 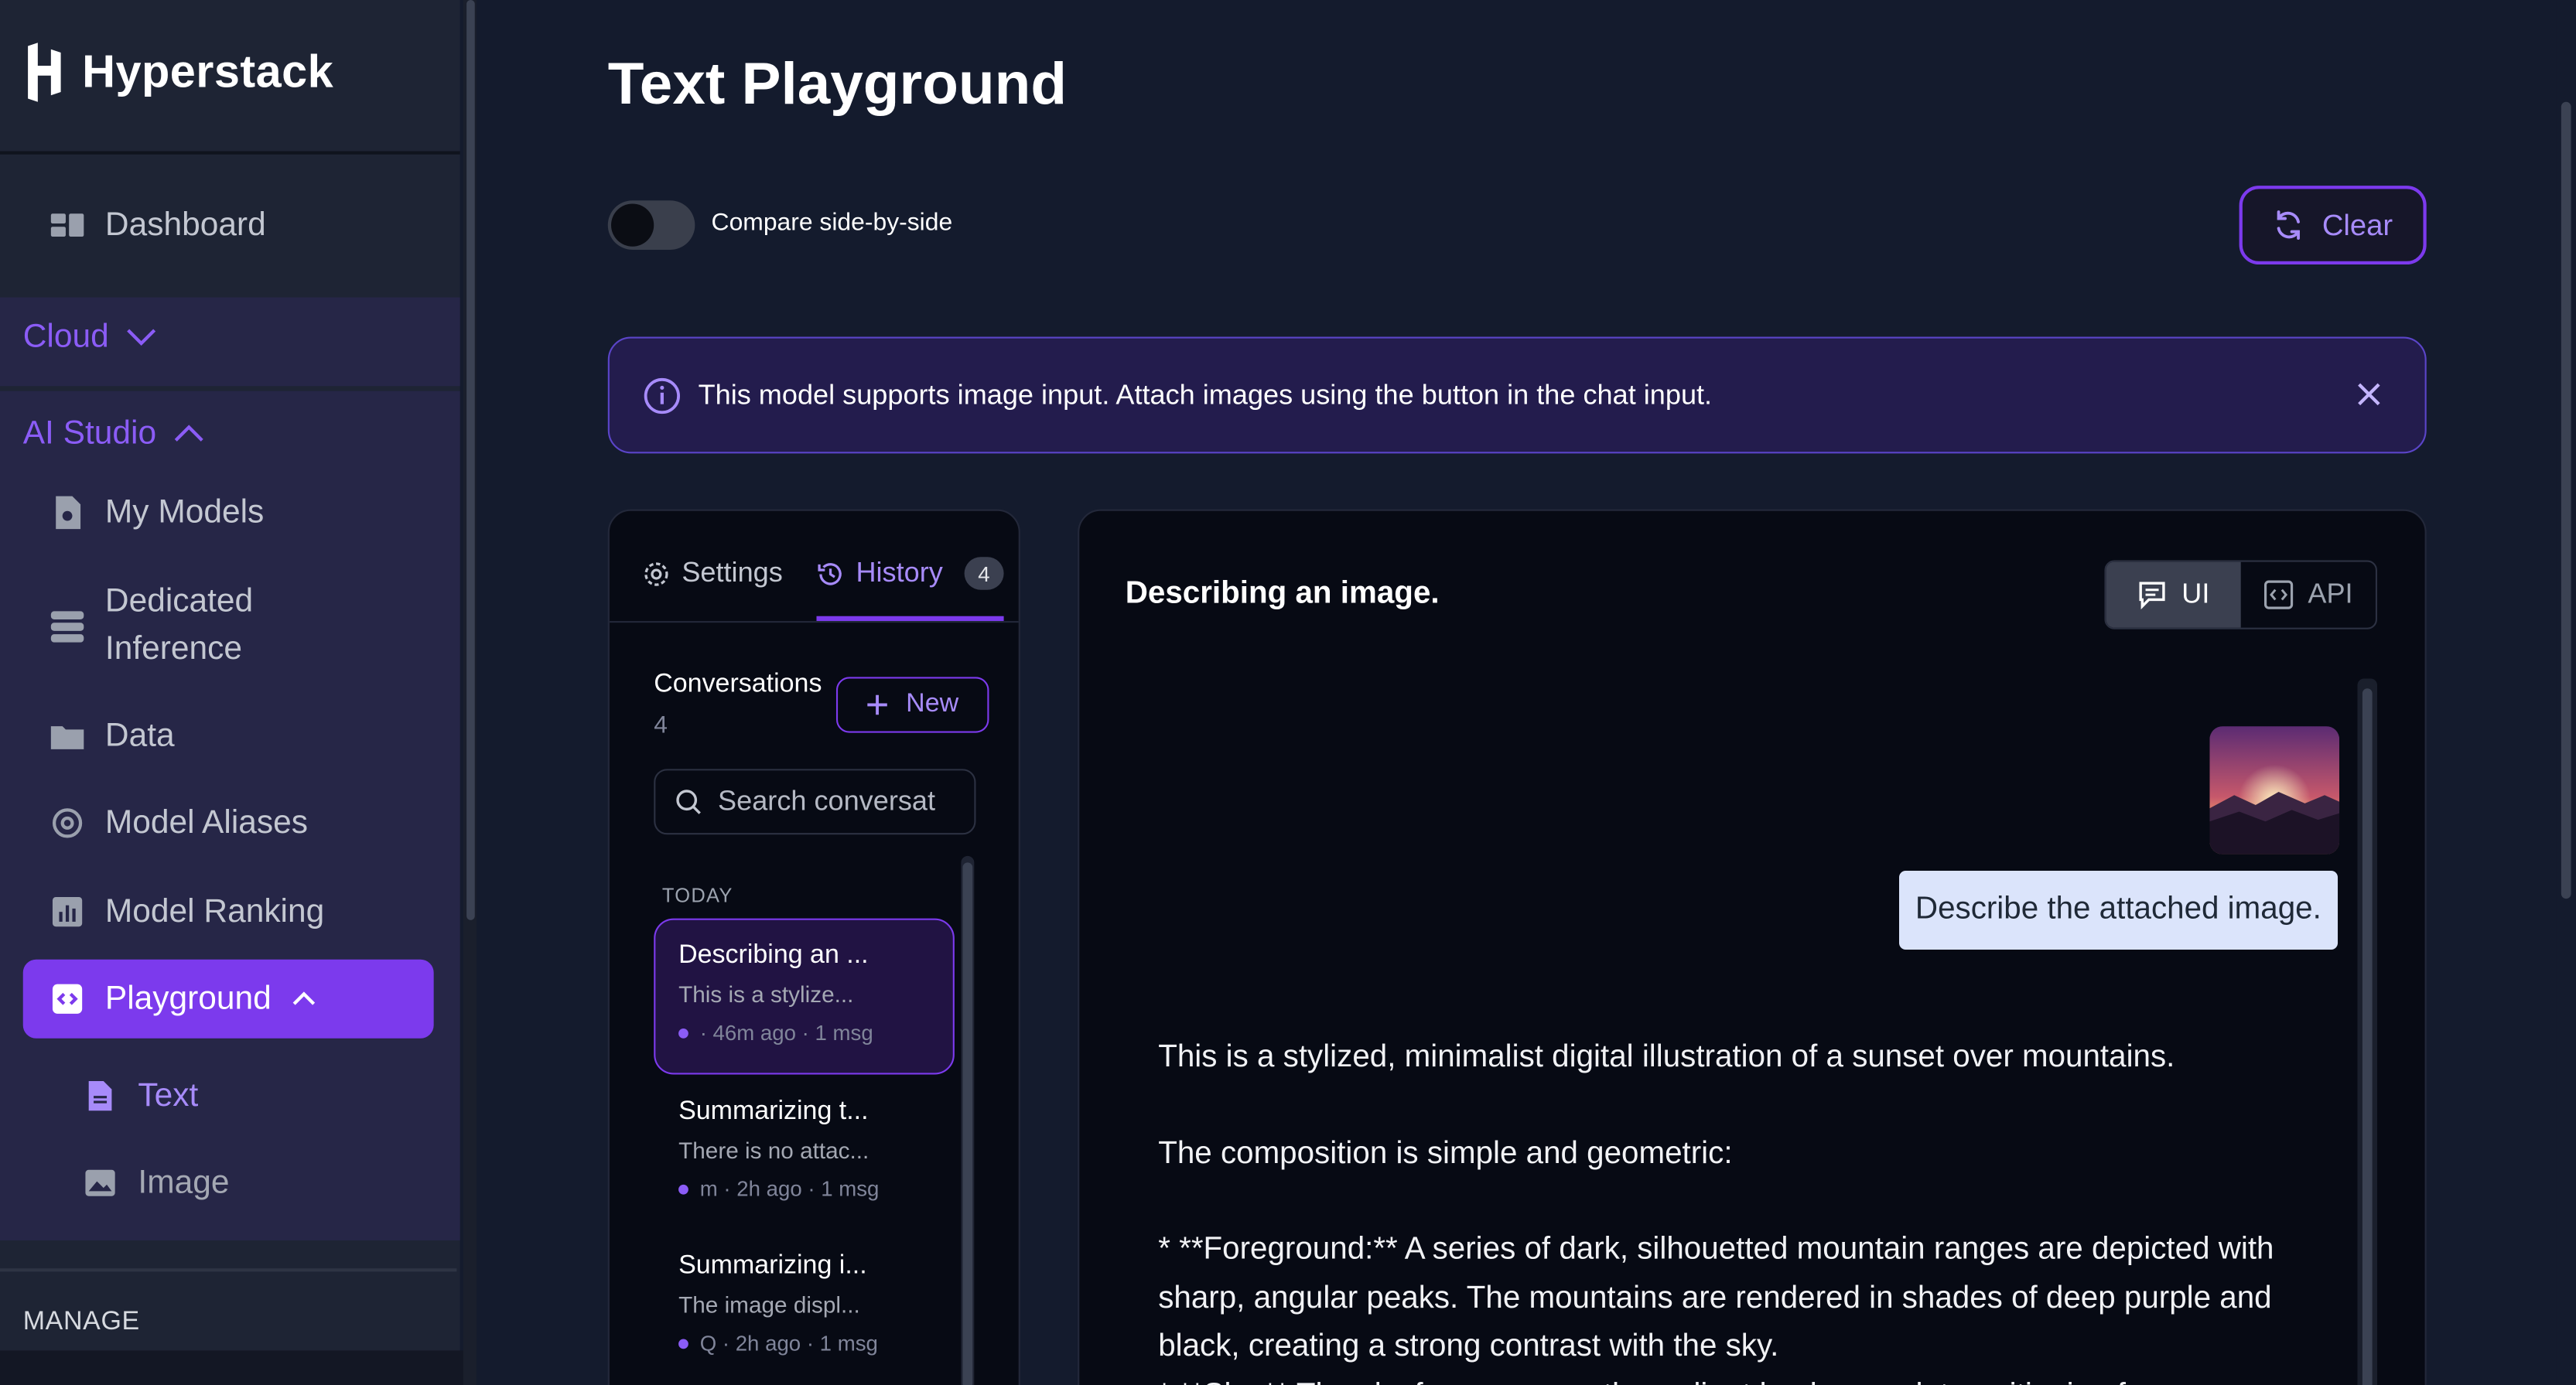 I want to click on compare-toggle, so click(x=651, y=225).